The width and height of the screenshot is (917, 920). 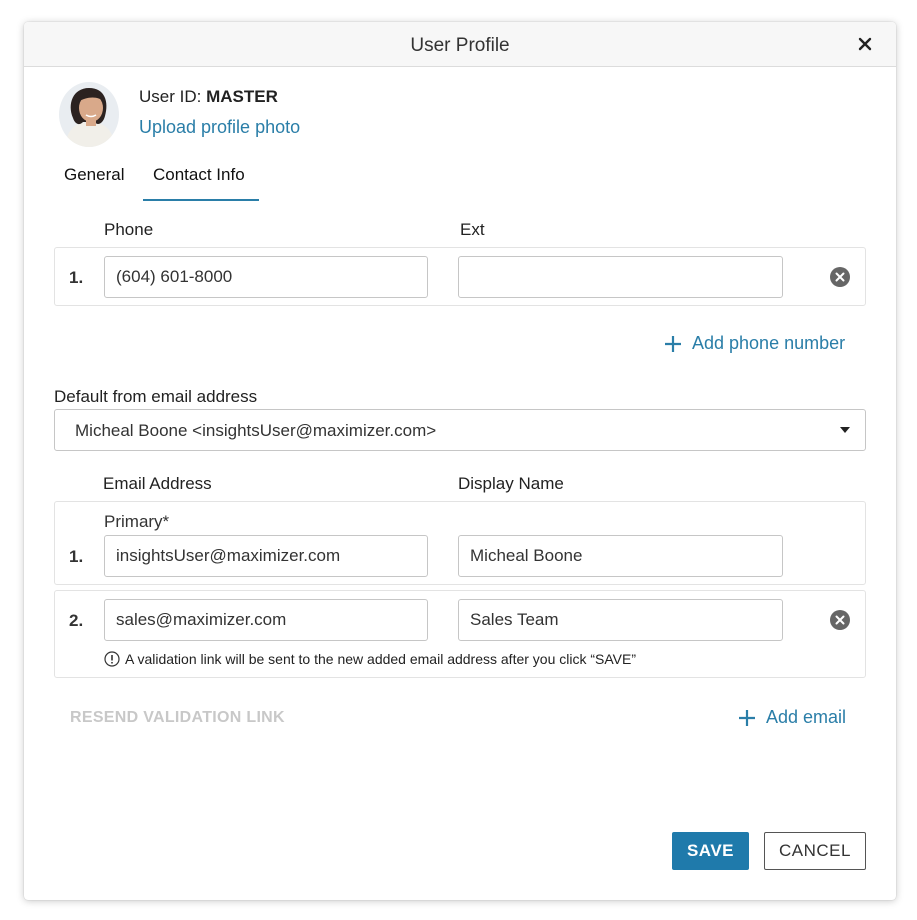 What do you see at coordinates (840, 620) in the screenshot?
I see `remove-email-icon` at bounding box center [840, 620].